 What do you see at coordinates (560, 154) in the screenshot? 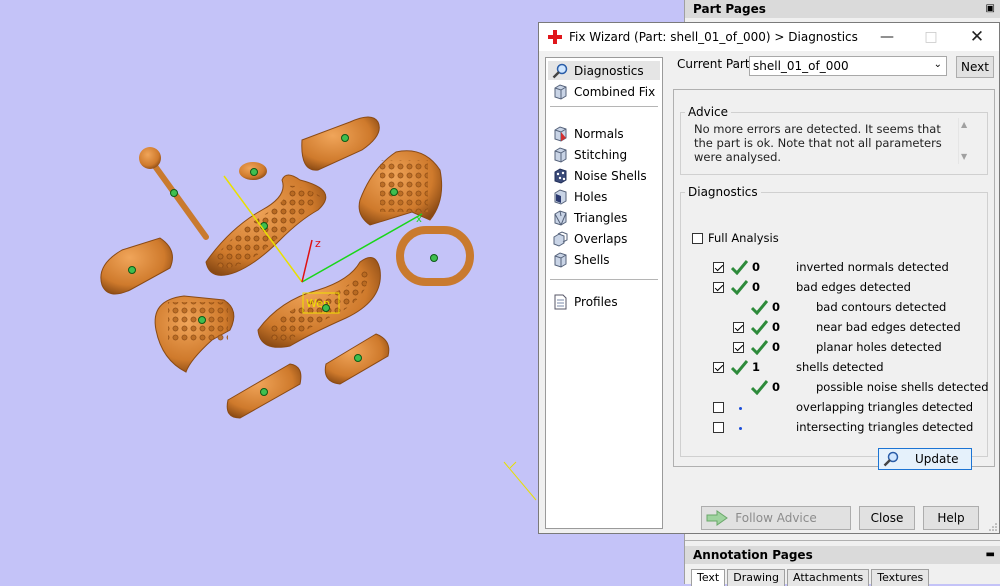
I see `stitching-cube-icon` at bounding box center [560, 154].